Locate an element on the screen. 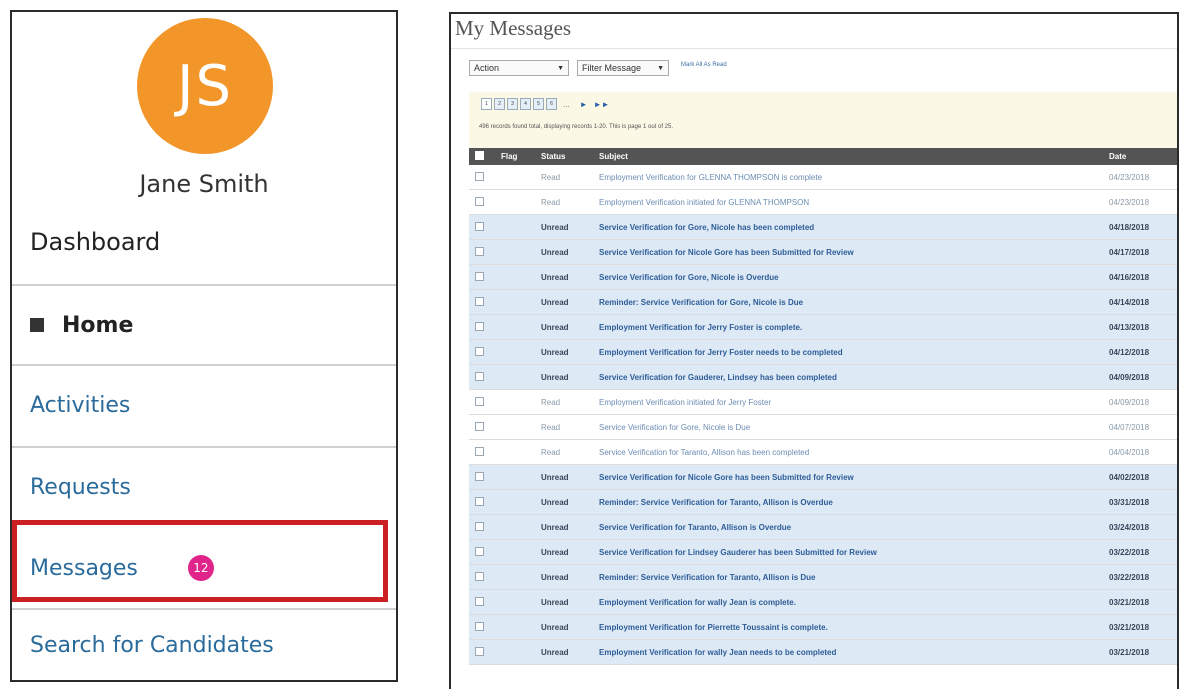 The image size is (1190, 689). page-link: 2 is located at coordinates (499, 104).